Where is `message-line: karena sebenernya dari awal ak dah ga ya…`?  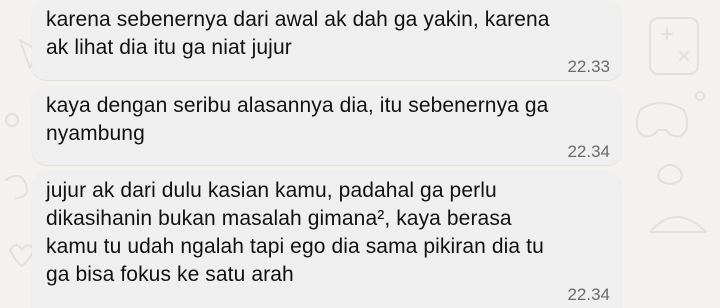 message-line: karena sebenernya dari awal ak dah ga ya… is located at coordinates (298, 19).